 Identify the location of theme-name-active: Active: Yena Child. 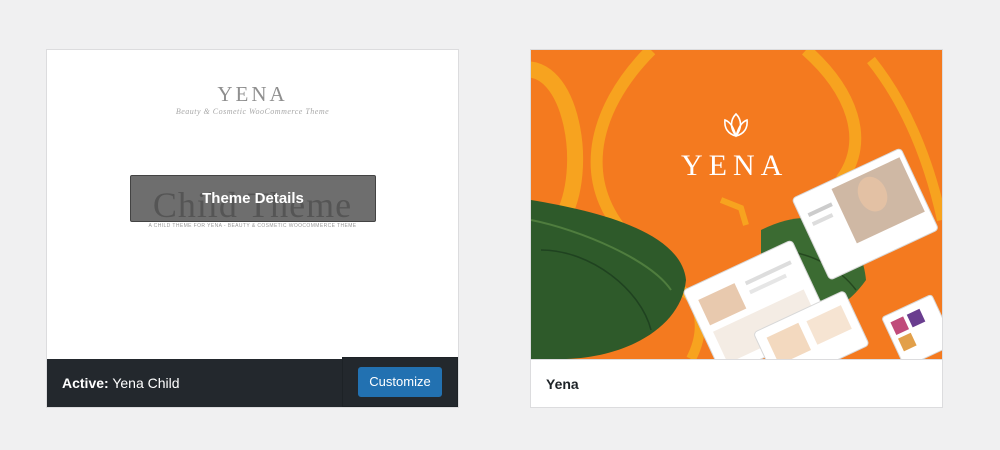
(113, 383).